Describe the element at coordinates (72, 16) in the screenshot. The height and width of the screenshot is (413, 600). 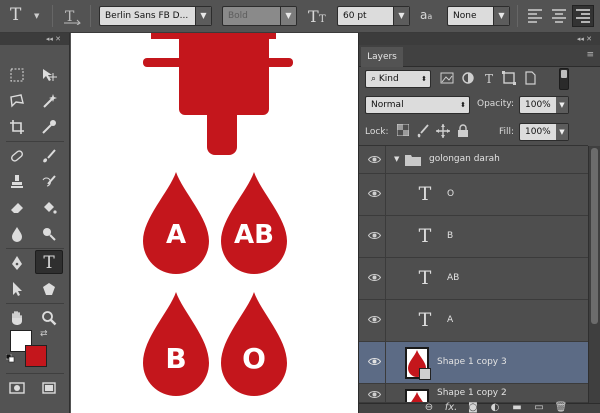
I see `toggle-orientation-icon: T` at that location.